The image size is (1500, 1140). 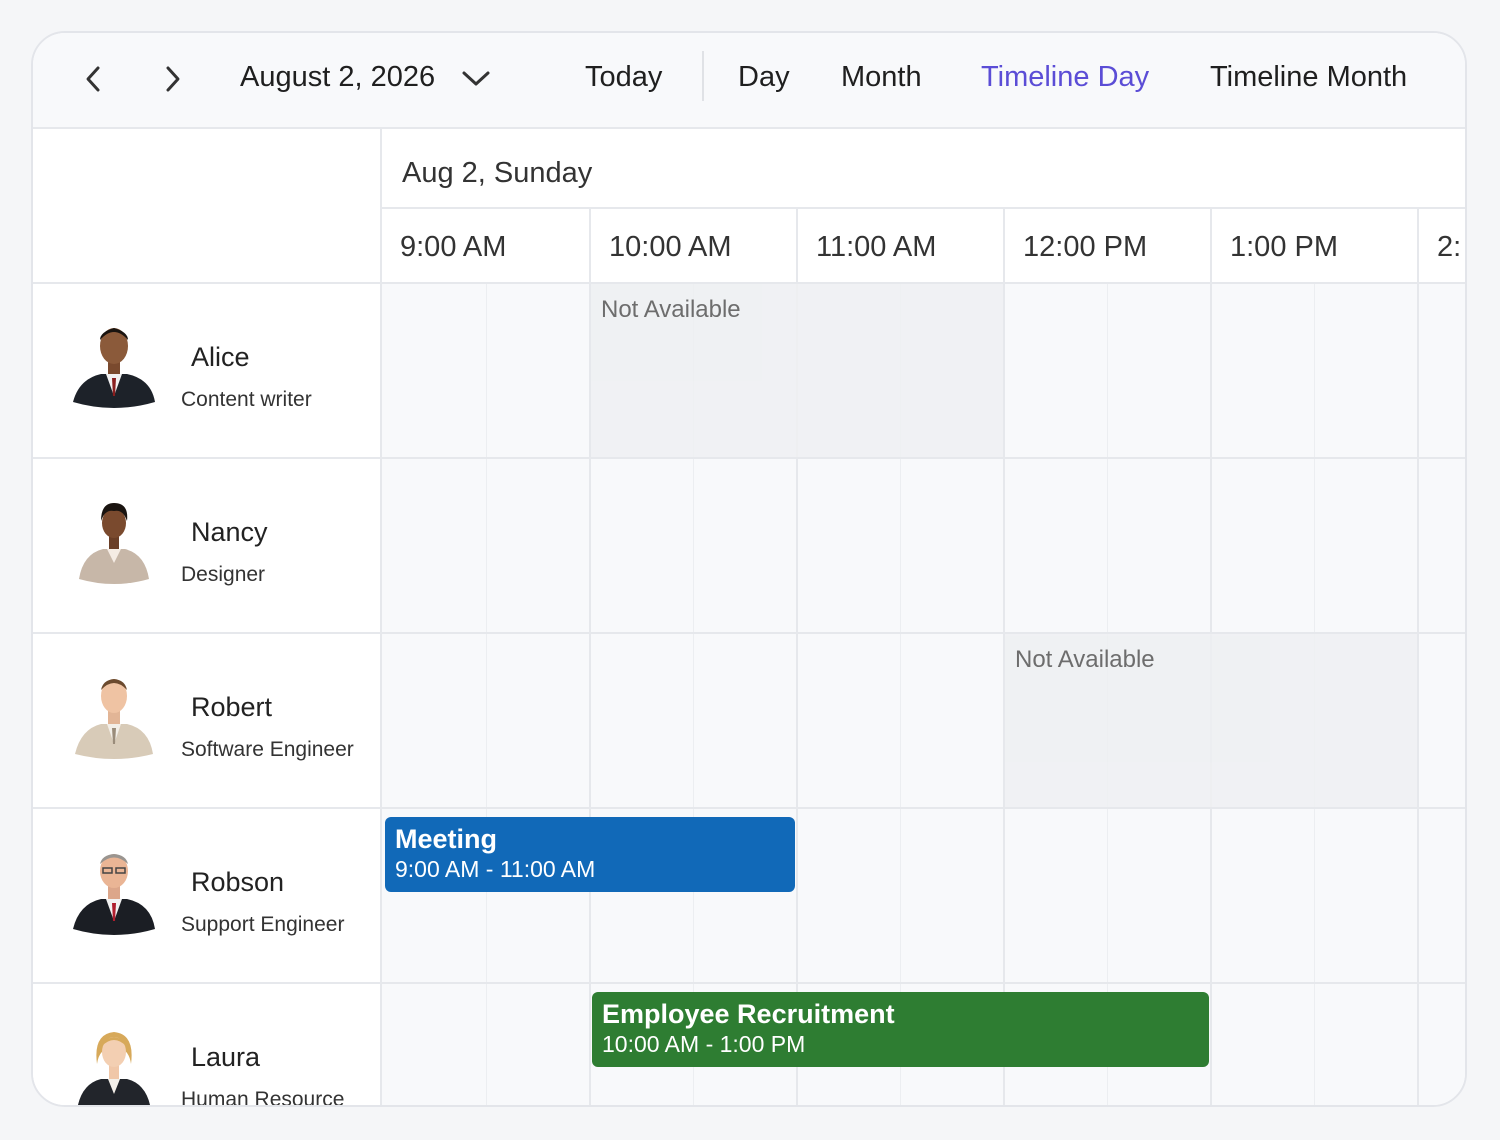 What do you see at coordinates (495, 869) in the screenshot?
I see `appointment-time: 9:00 AM - 11:00 AM` at bounding box center [495, 869].